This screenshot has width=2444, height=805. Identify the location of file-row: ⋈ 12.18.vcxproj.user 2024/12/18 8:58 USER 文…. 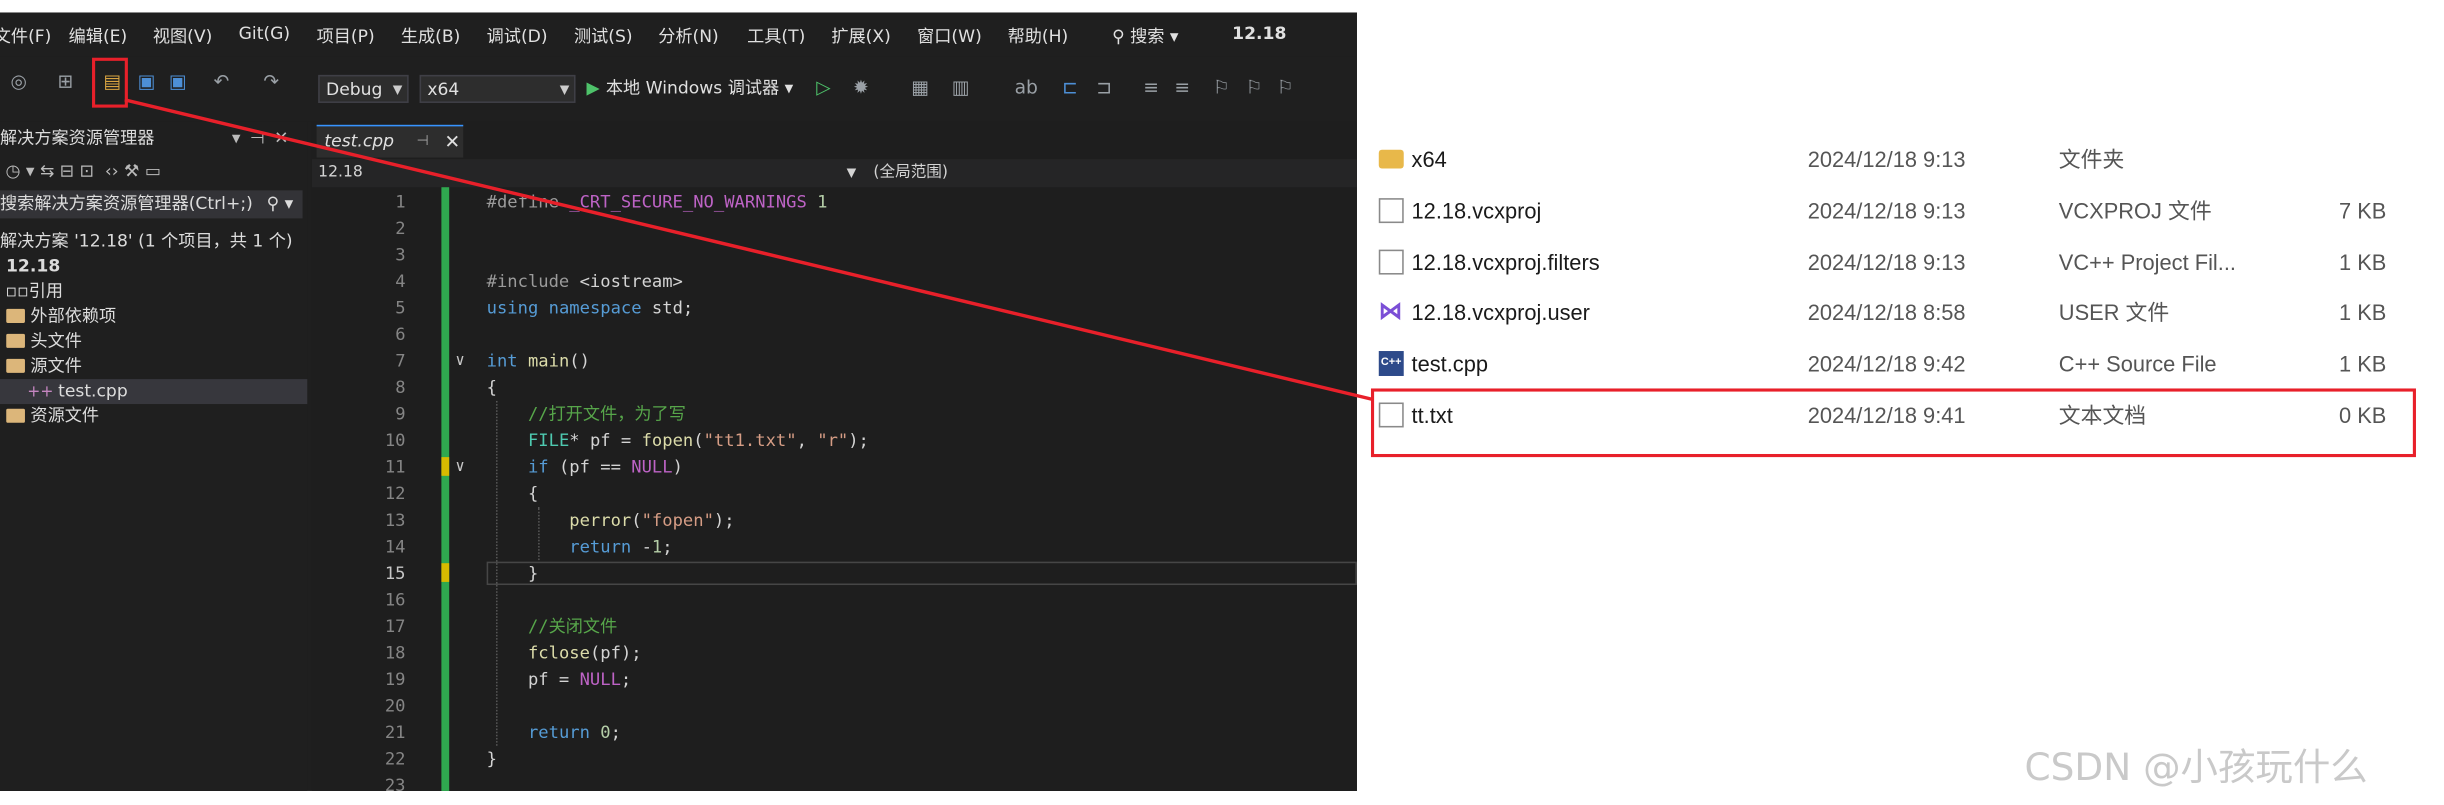
(1900, 313).